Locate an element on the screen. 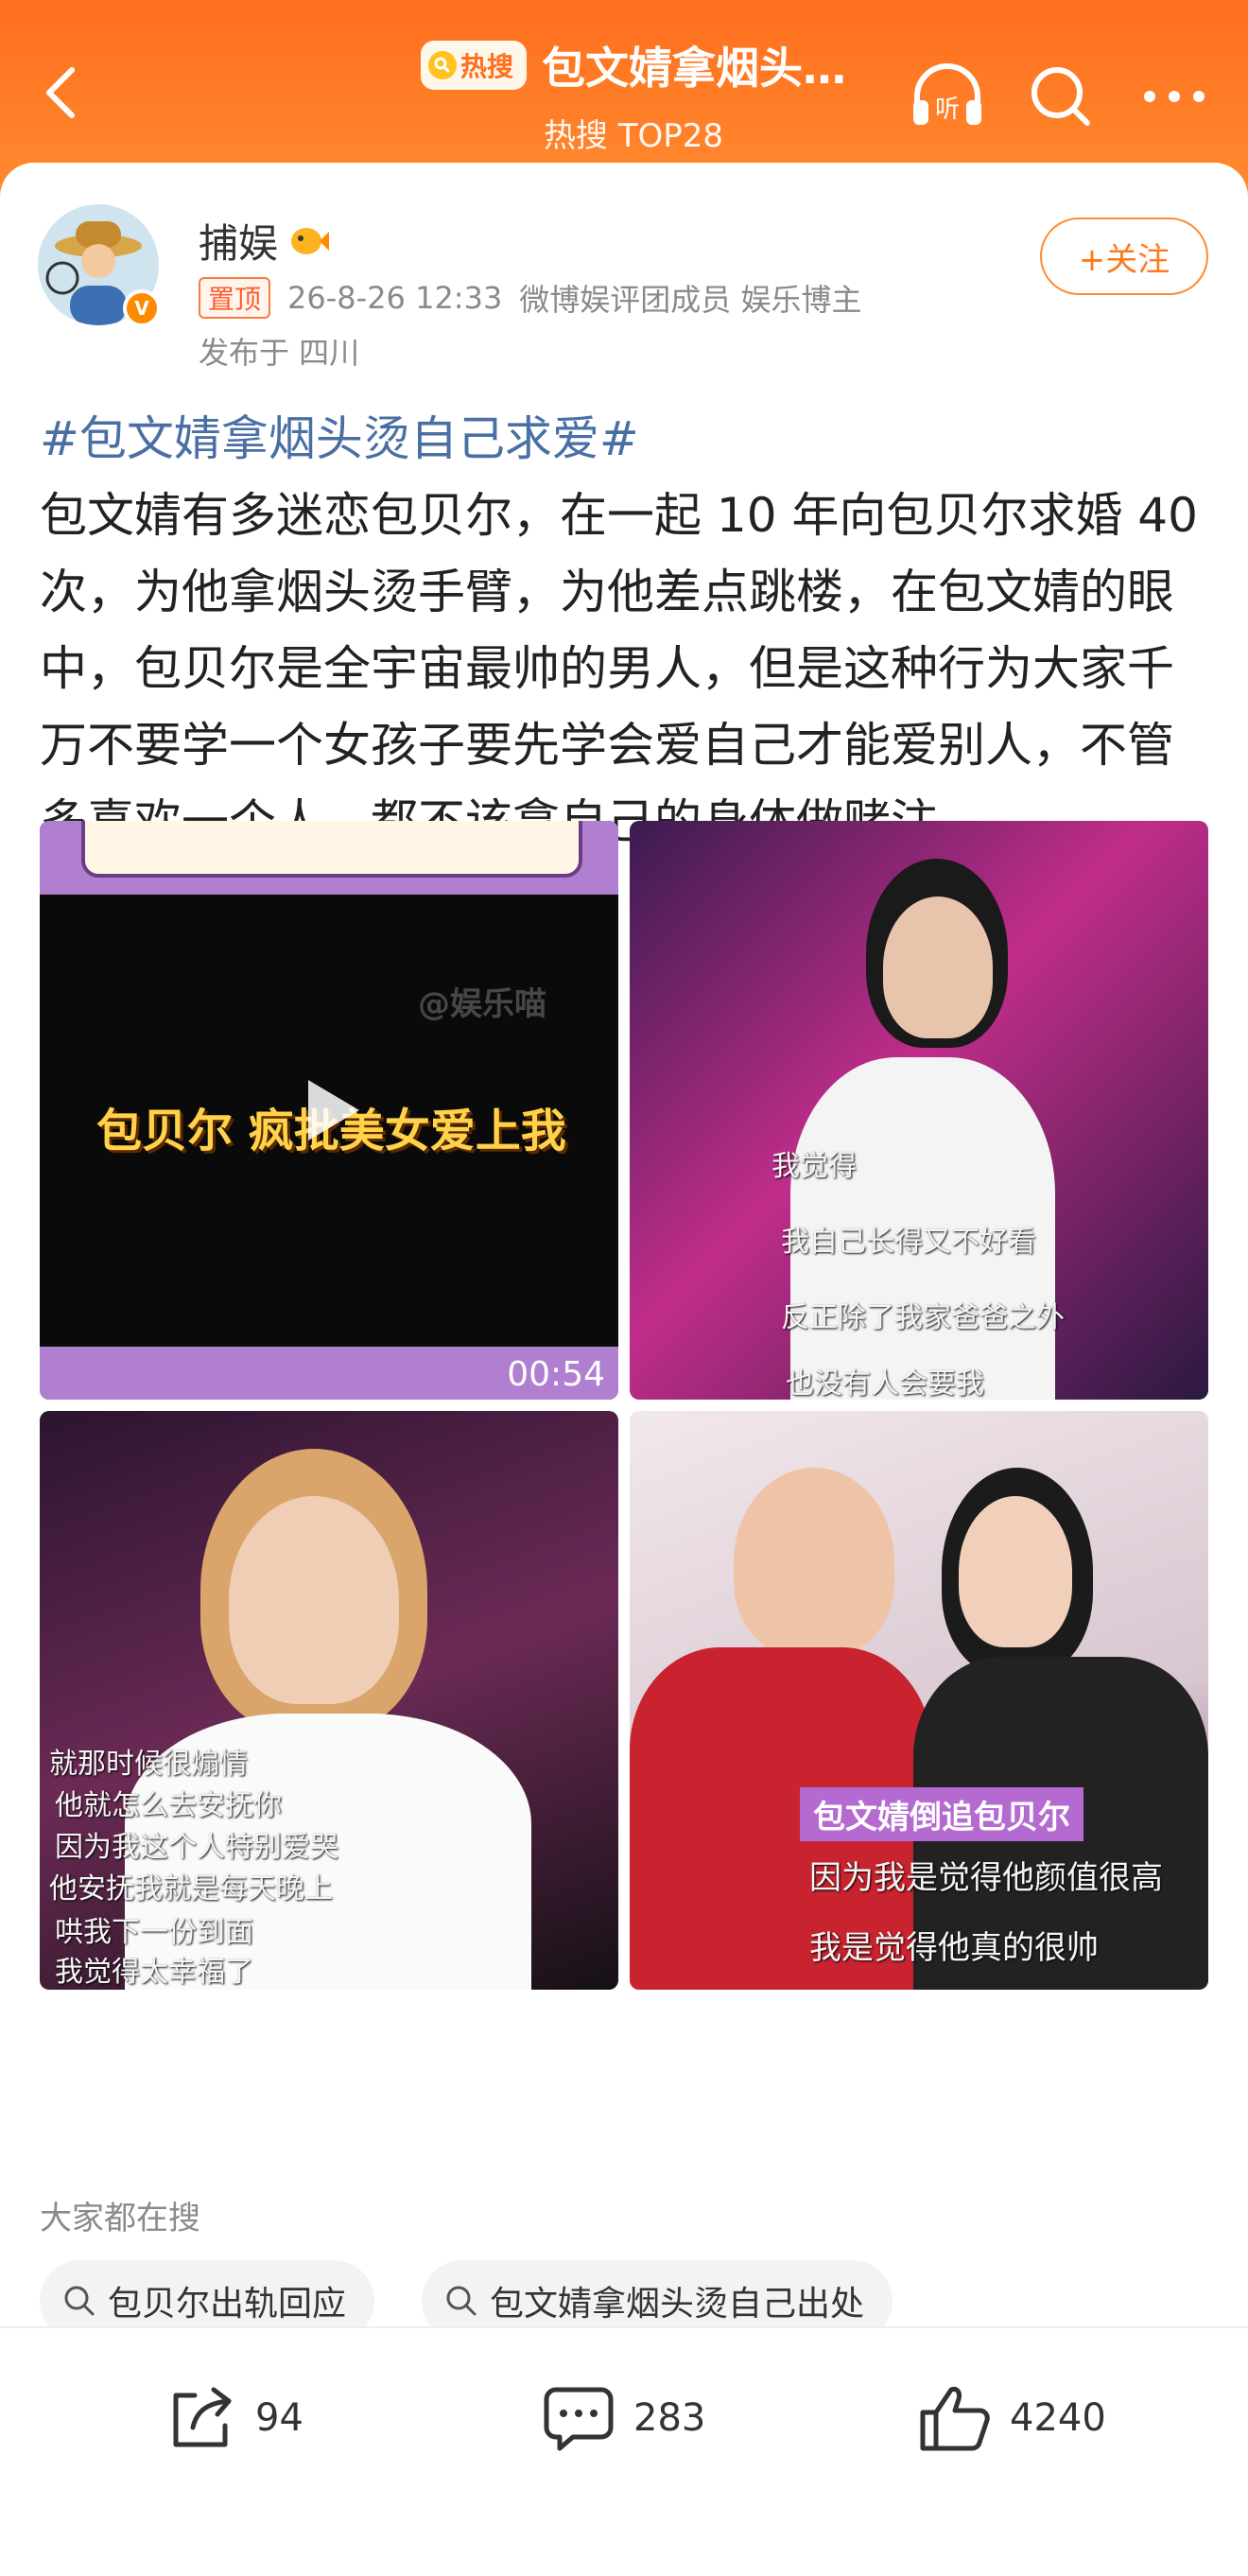  search-button is located at coordinates (1061, 96).